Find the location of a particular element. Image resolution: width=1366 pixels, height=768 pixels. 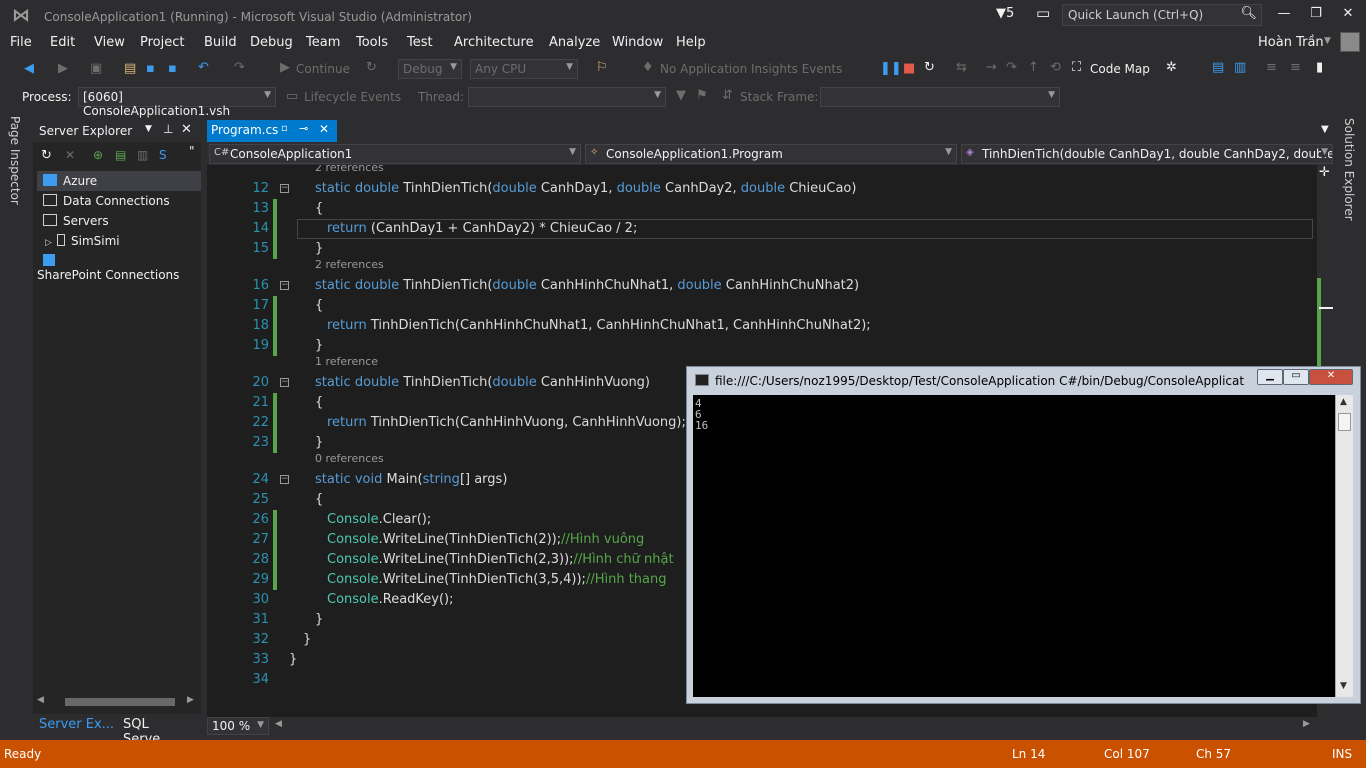

scroll-down-icon: ▼ is located at coordinates (1343, 686).